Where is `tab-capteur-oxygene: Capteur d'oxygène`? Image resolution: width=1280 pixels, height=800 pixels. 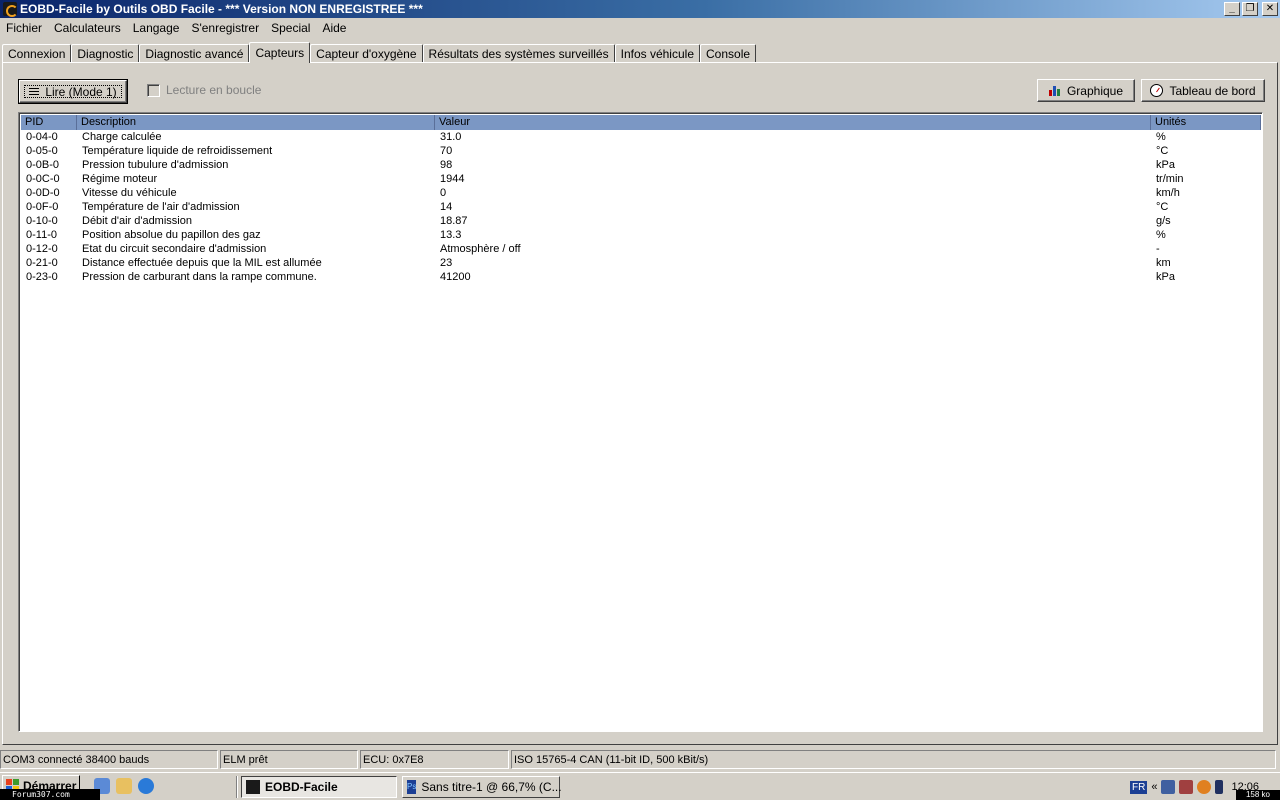
tab-capteur-oxygene: Capteur d'oxygène is located at coordinates (366, 53).